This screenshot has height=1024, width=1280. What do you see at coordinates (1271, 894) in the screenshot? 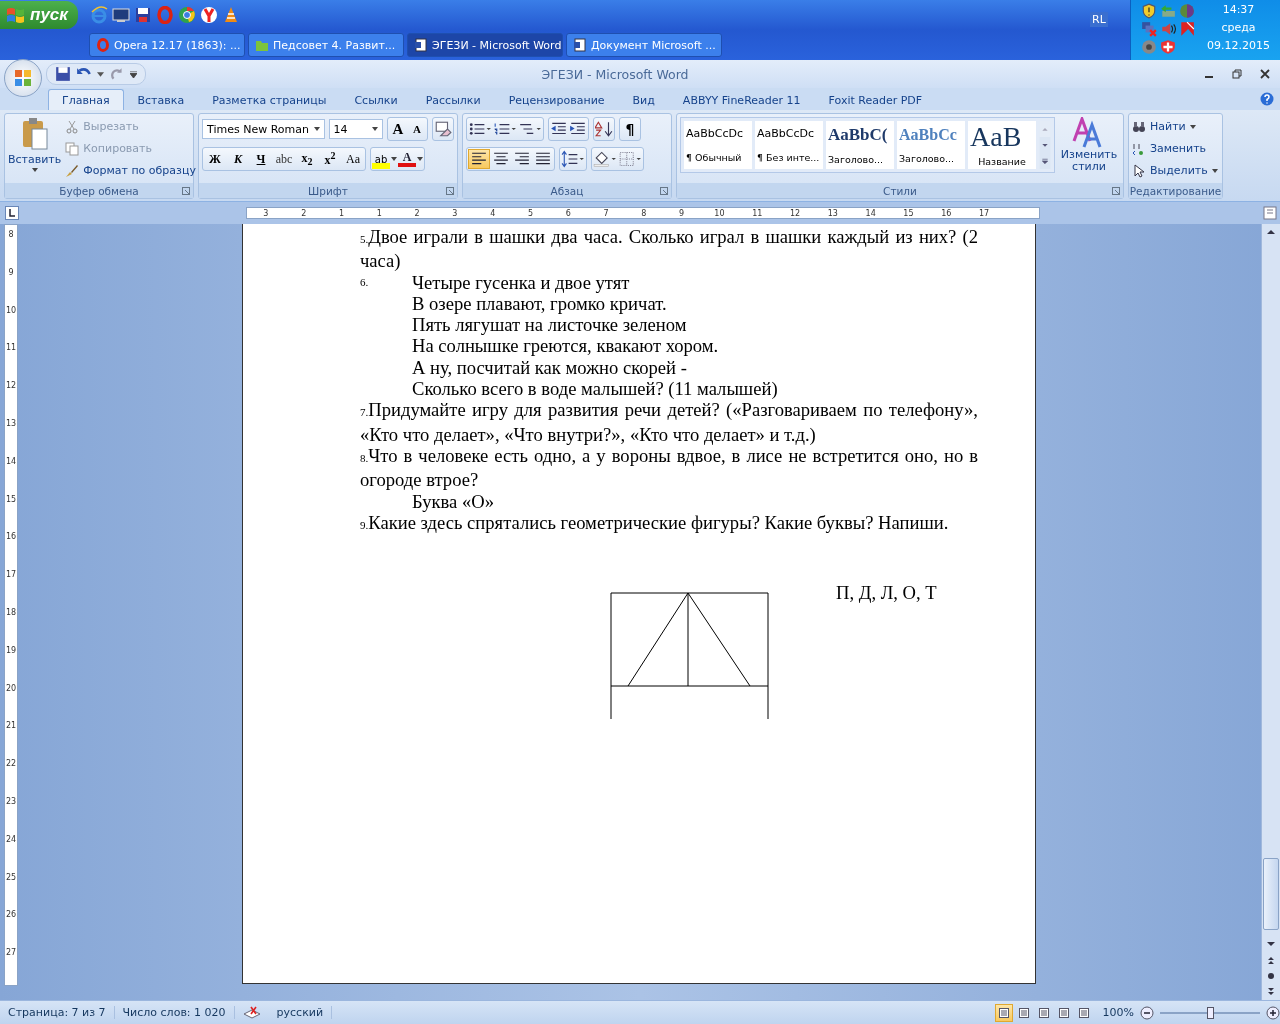
I see `scrollbar-thumb` at bounding box center [1271, 894].